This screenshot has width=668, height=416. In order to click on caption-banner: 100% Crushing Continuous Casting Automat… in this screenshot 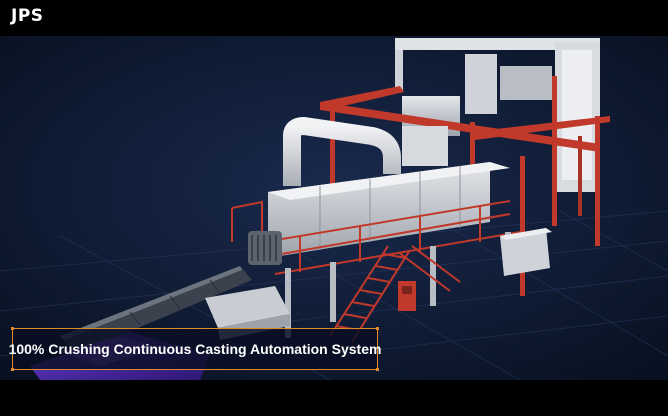, I will do `click(195, 349)`.